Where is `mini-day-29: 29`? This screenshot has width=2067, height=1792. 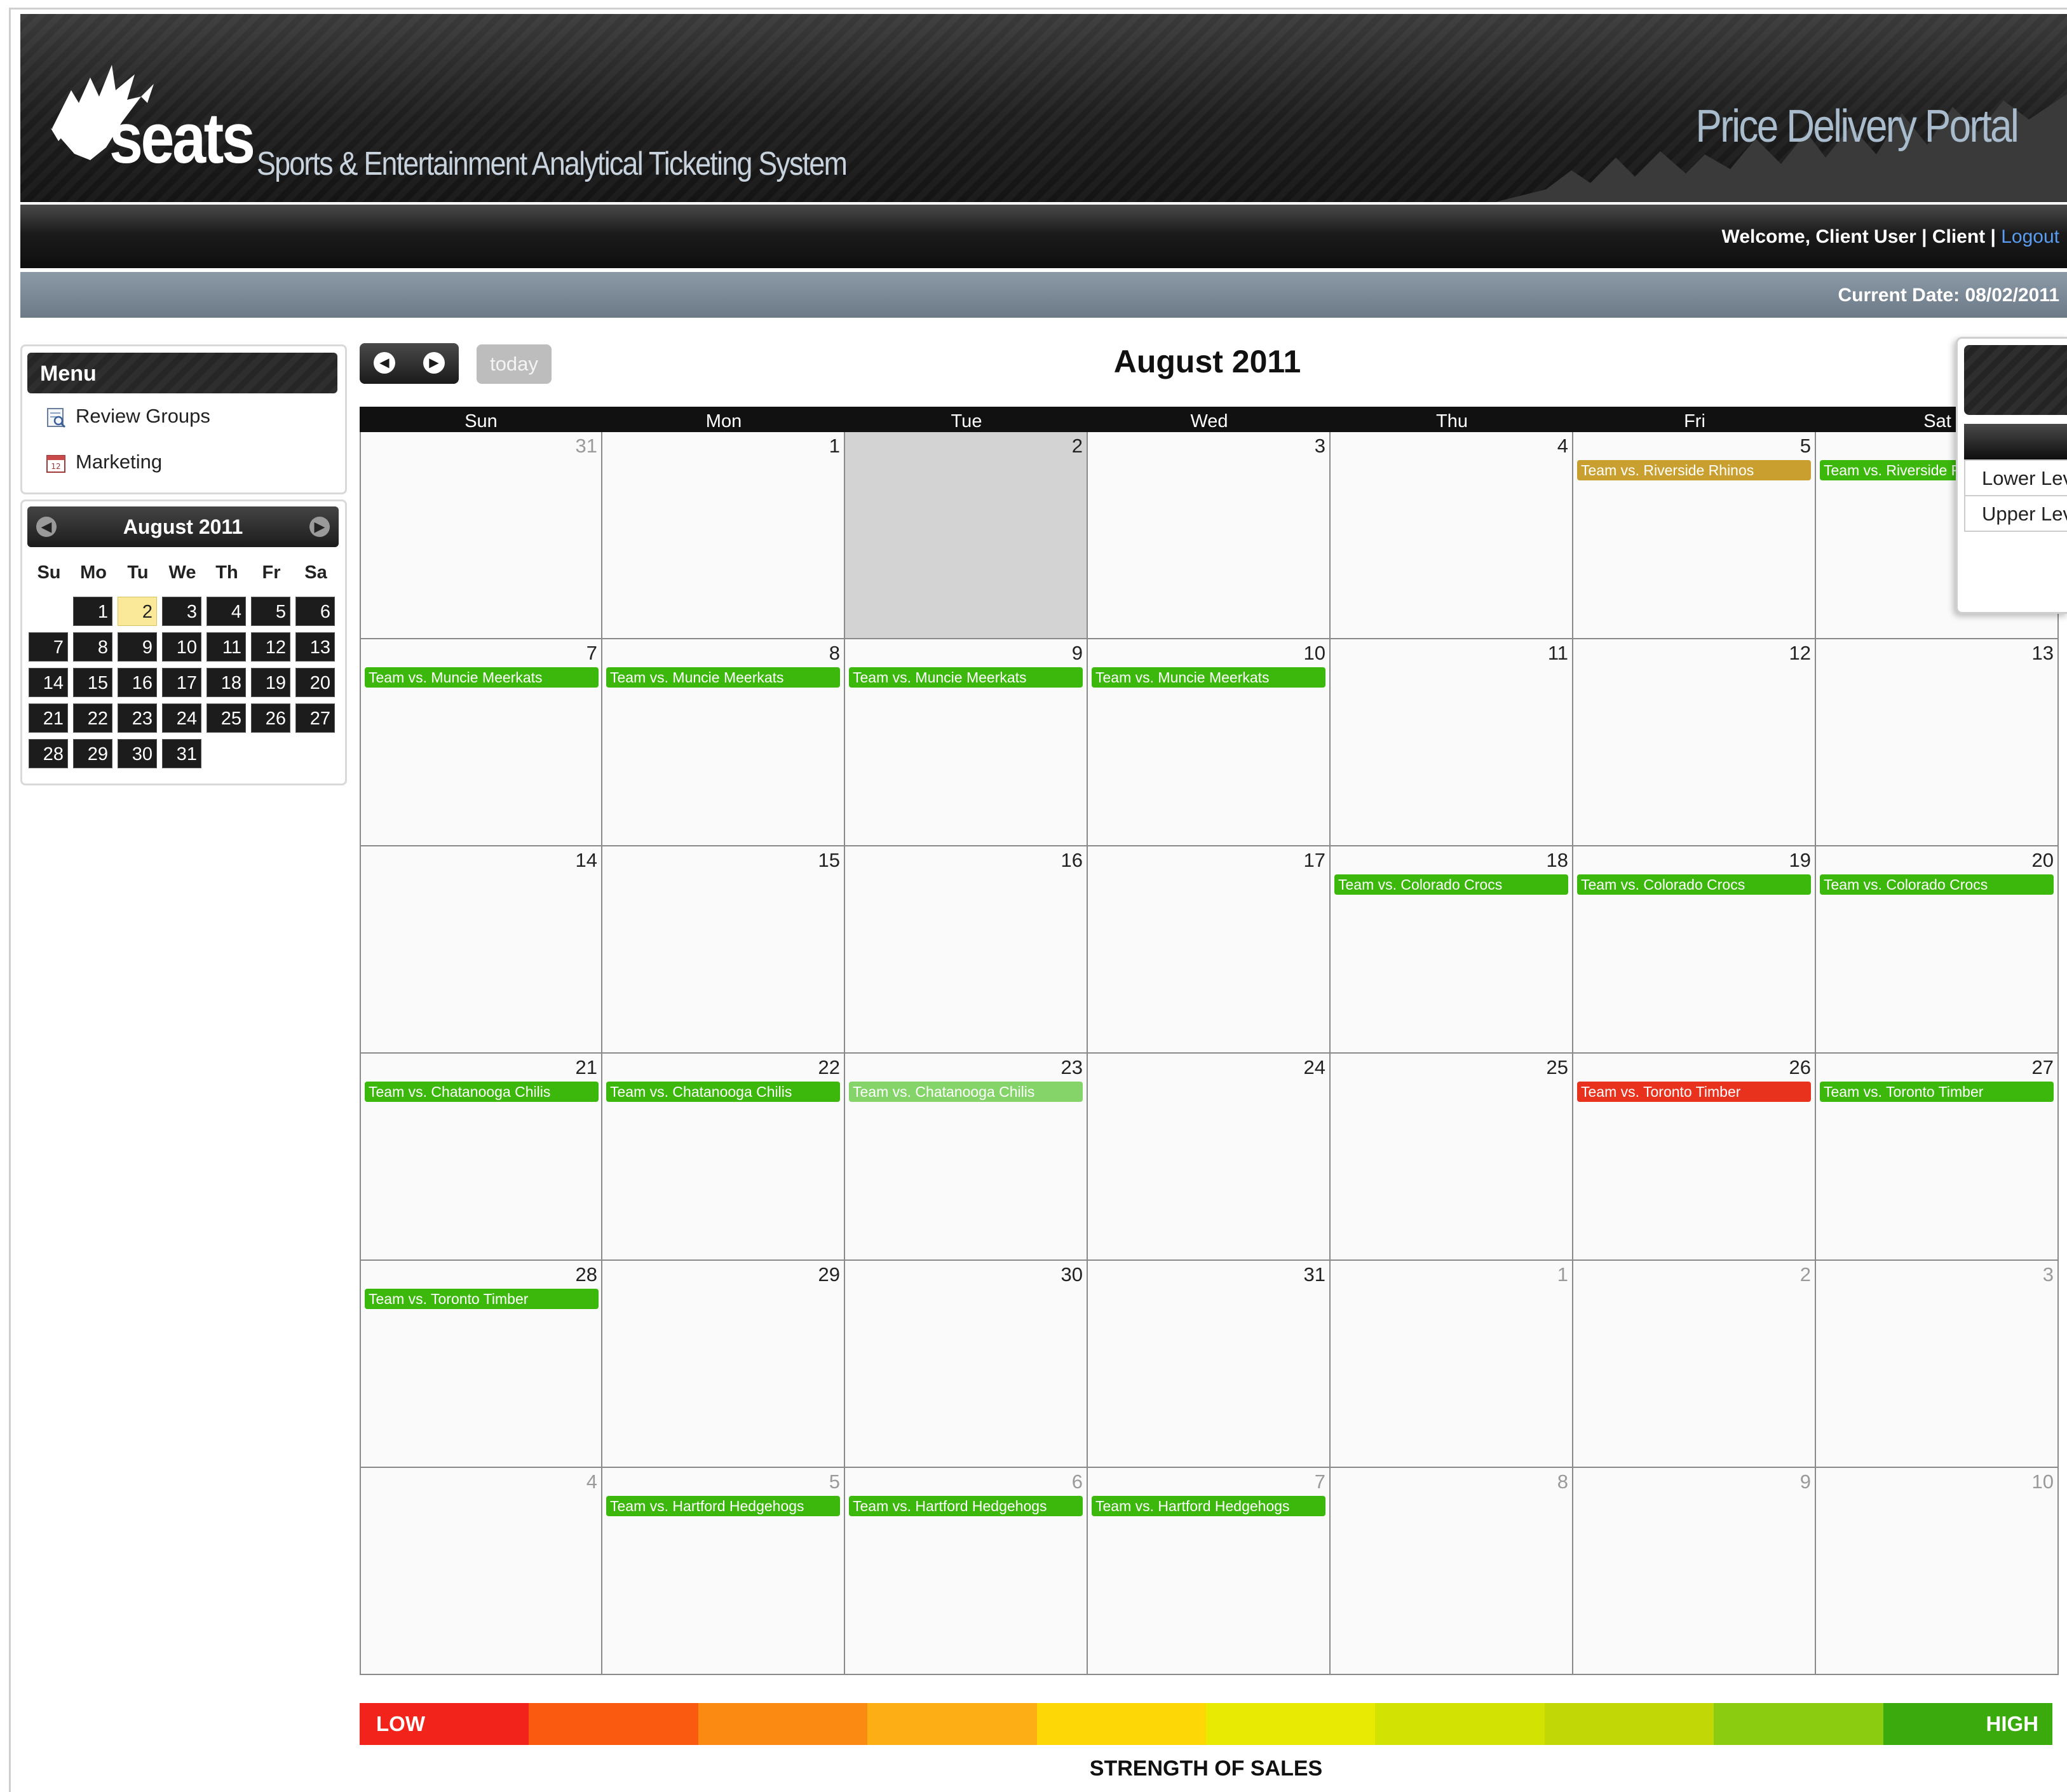 mini-day-29: 29 is located at coordinates (92, 753).